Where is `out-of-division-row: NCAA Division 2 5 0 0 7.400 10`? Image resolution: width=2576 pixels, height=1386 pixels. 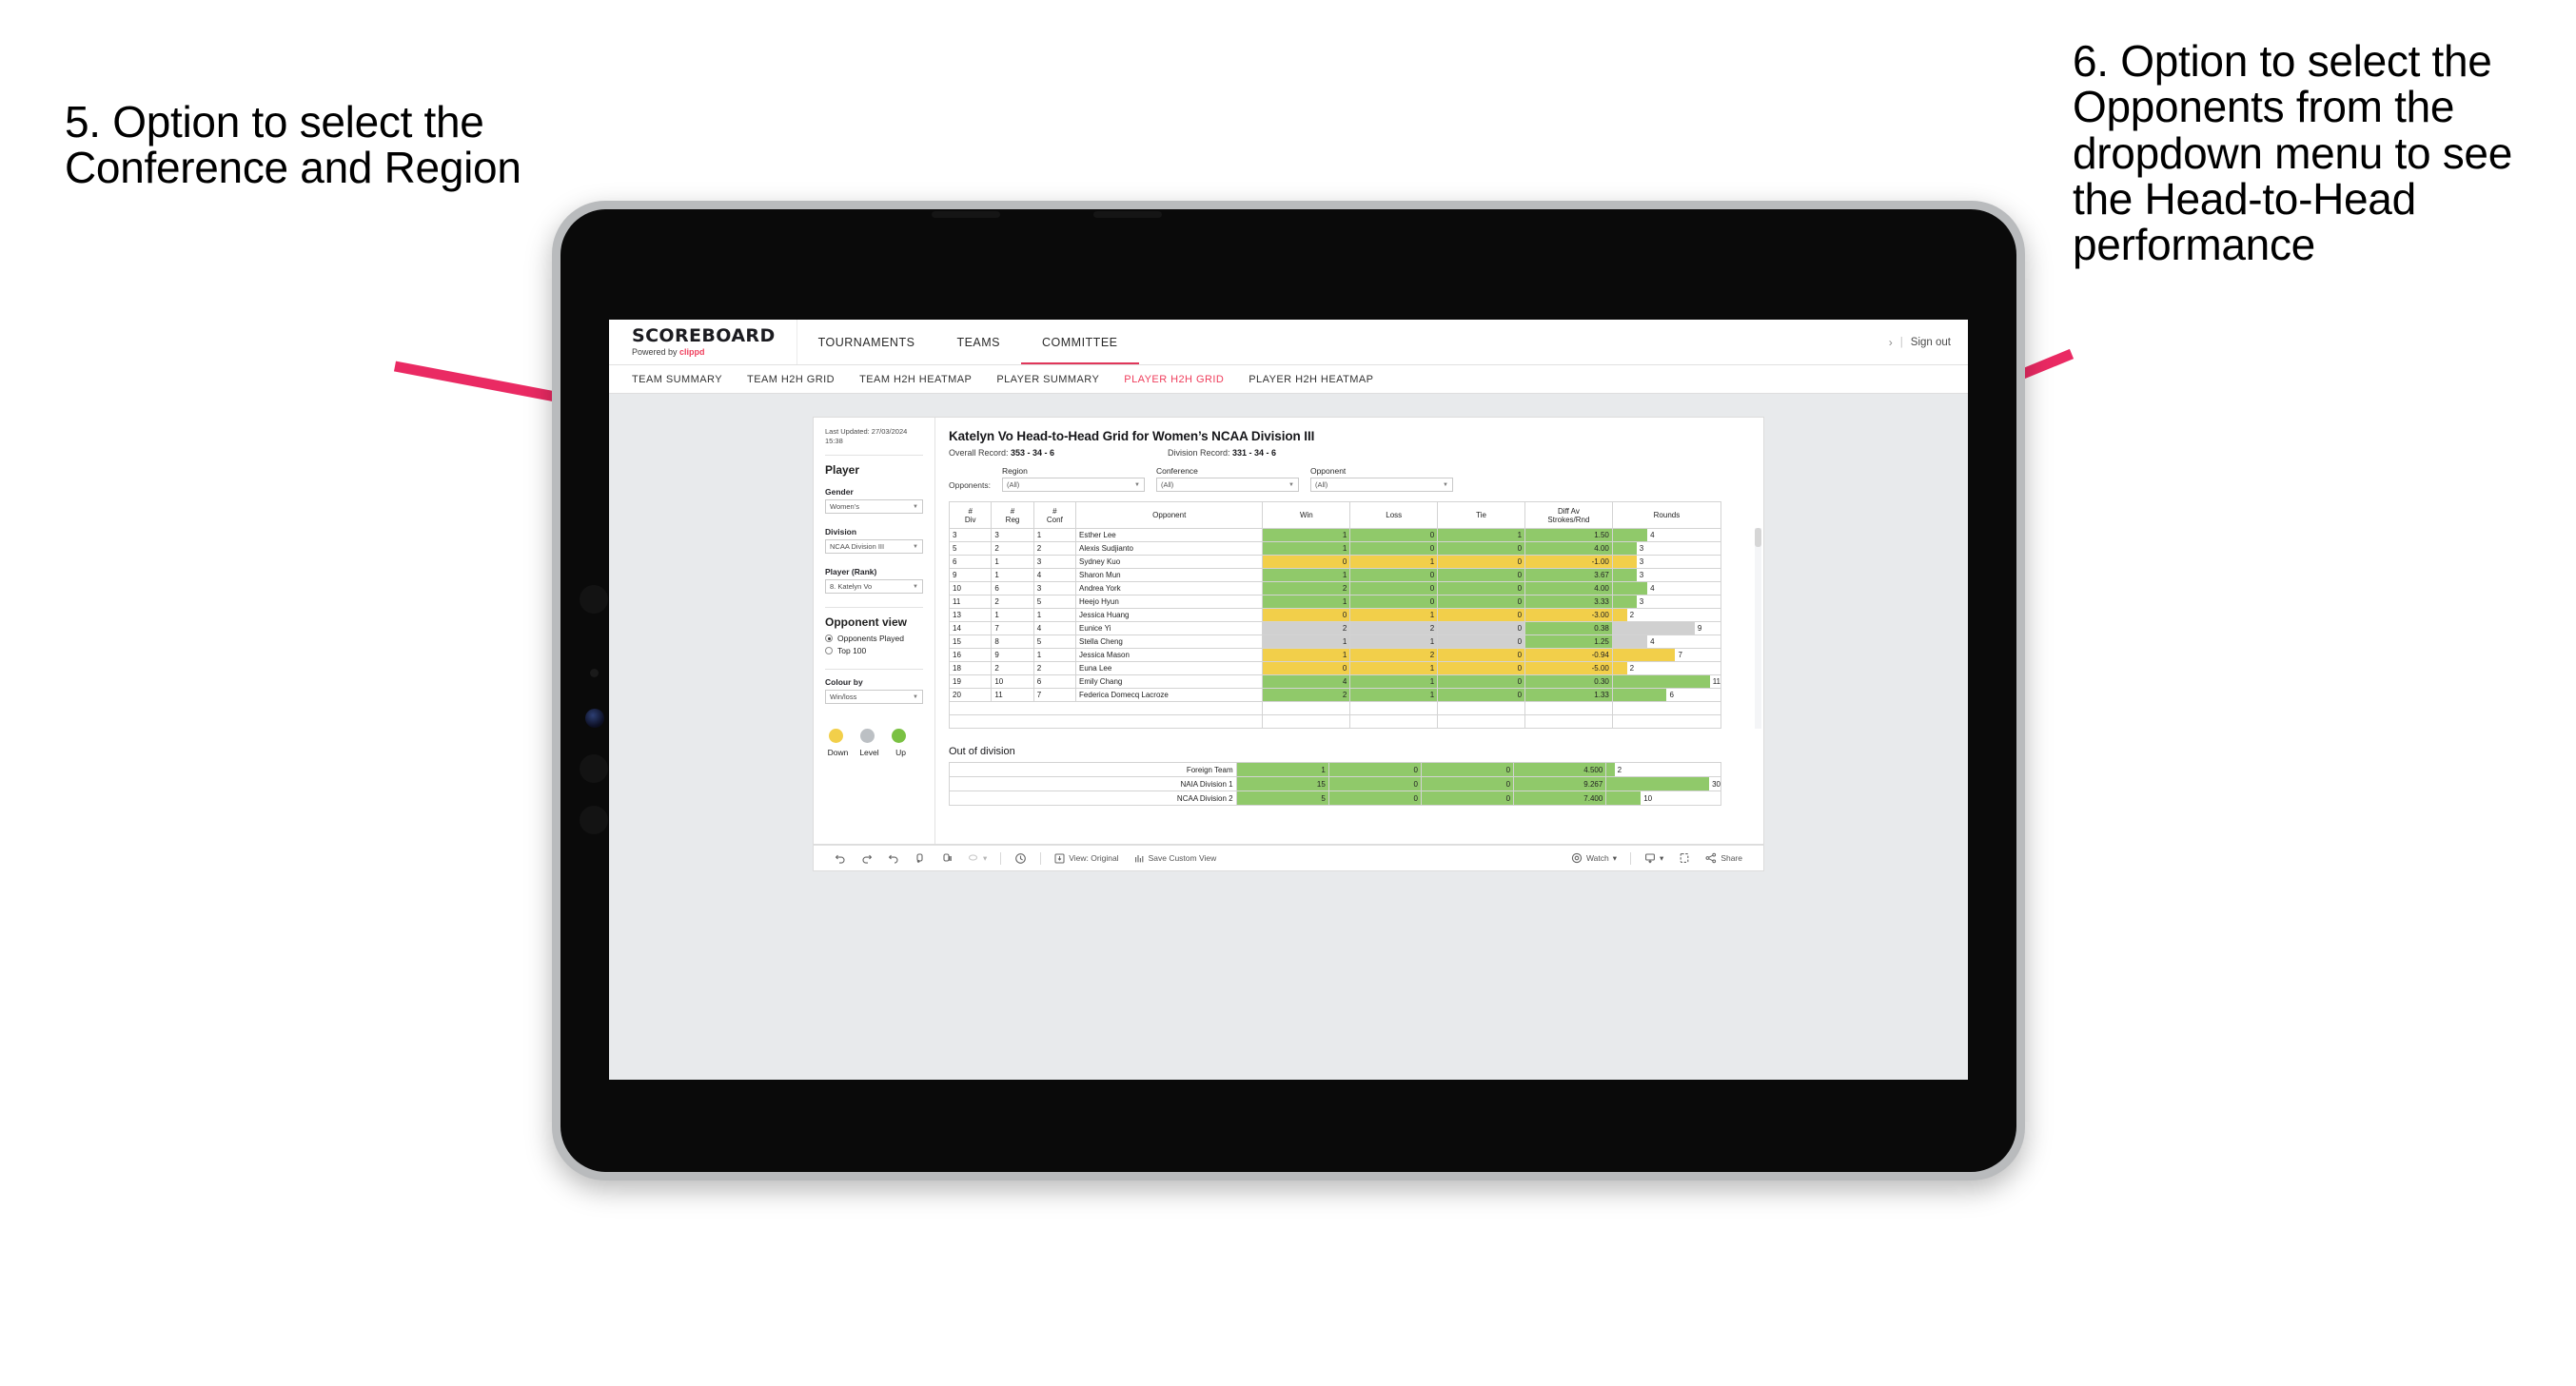 out-of-division-row: NCAA Division 2 5 0 0 7.400 10 is located at coordinates (1335, 798).